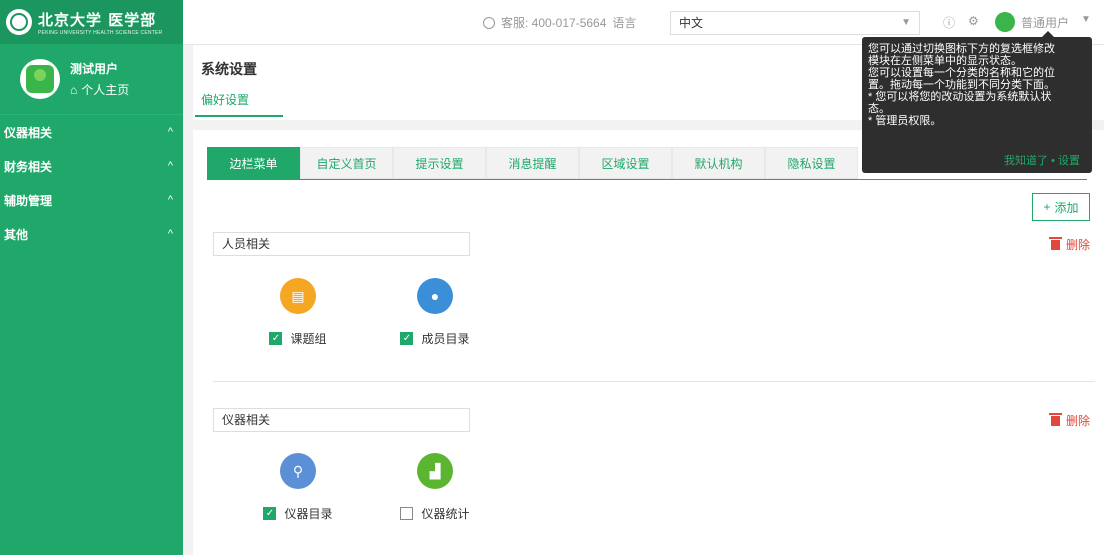 The height and width of the screenshot is (555, 1104). I want to click on tab-region-settings: 区域设置, so click(625, 163).